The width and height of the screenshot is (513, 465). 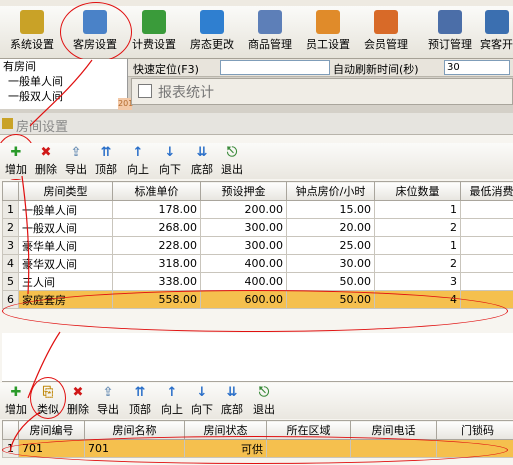 I want to click on staff-settings-button: 员工设置, so click(x=328, y=32).